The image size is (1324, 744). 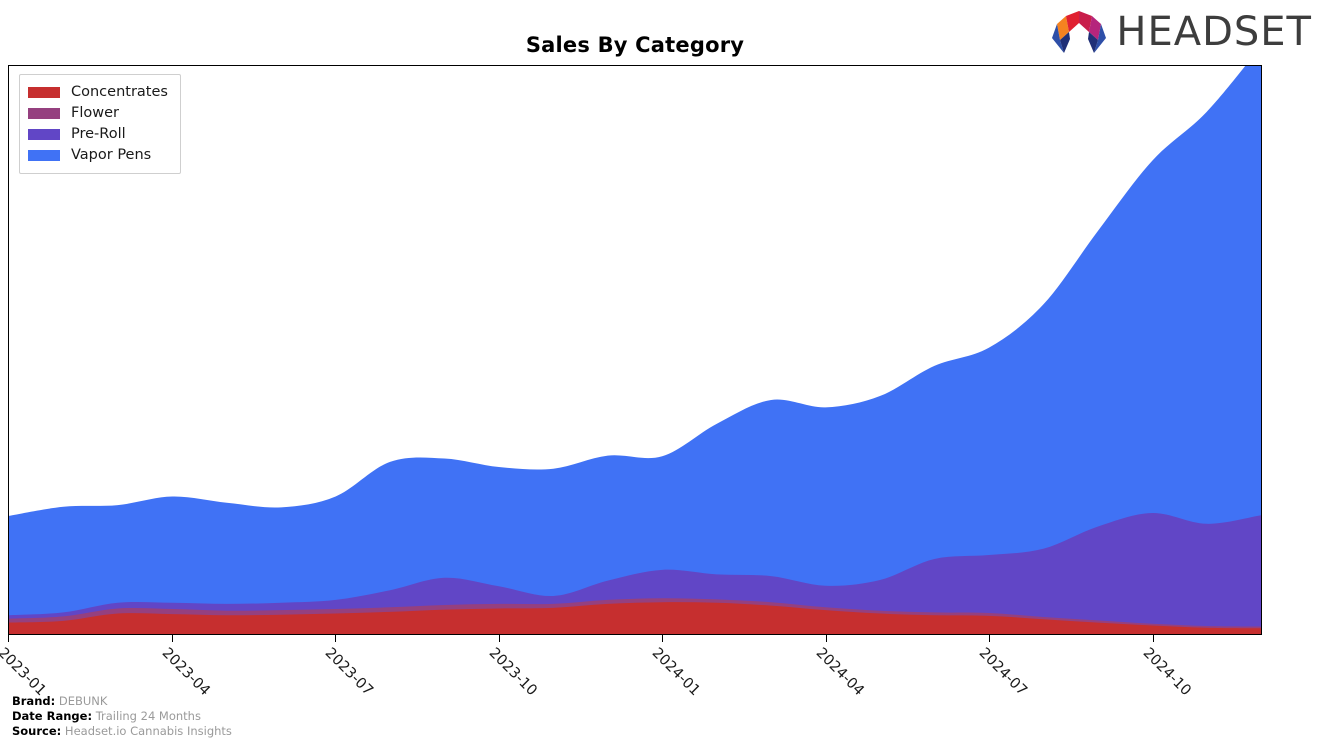 What do you see at coordinates (111, 155) in the screenshot?
I see `legend-item-label: Vapor Pens` at bounding box center [111, 155].